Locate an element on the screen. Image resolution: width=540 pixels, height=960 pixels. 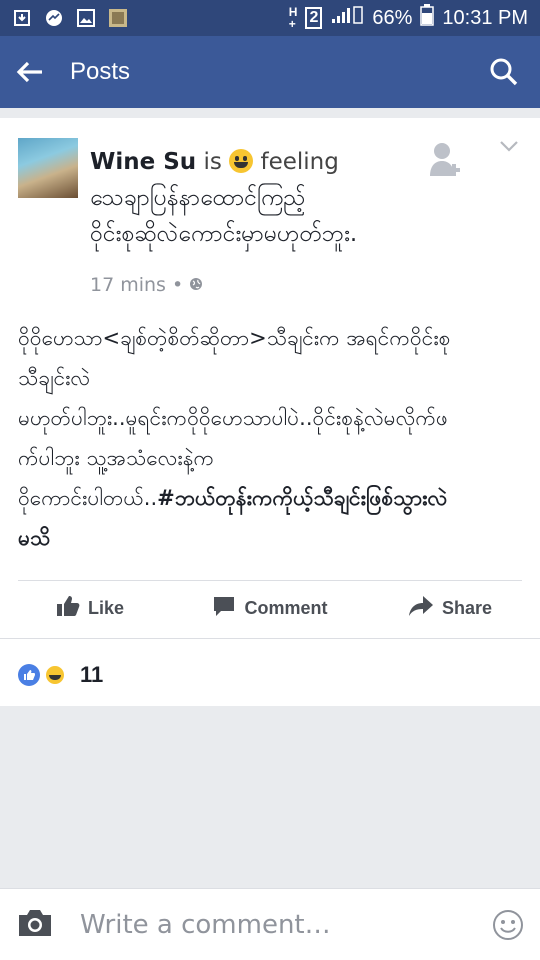
app-notification-icon is located at coordinates (118, 18).